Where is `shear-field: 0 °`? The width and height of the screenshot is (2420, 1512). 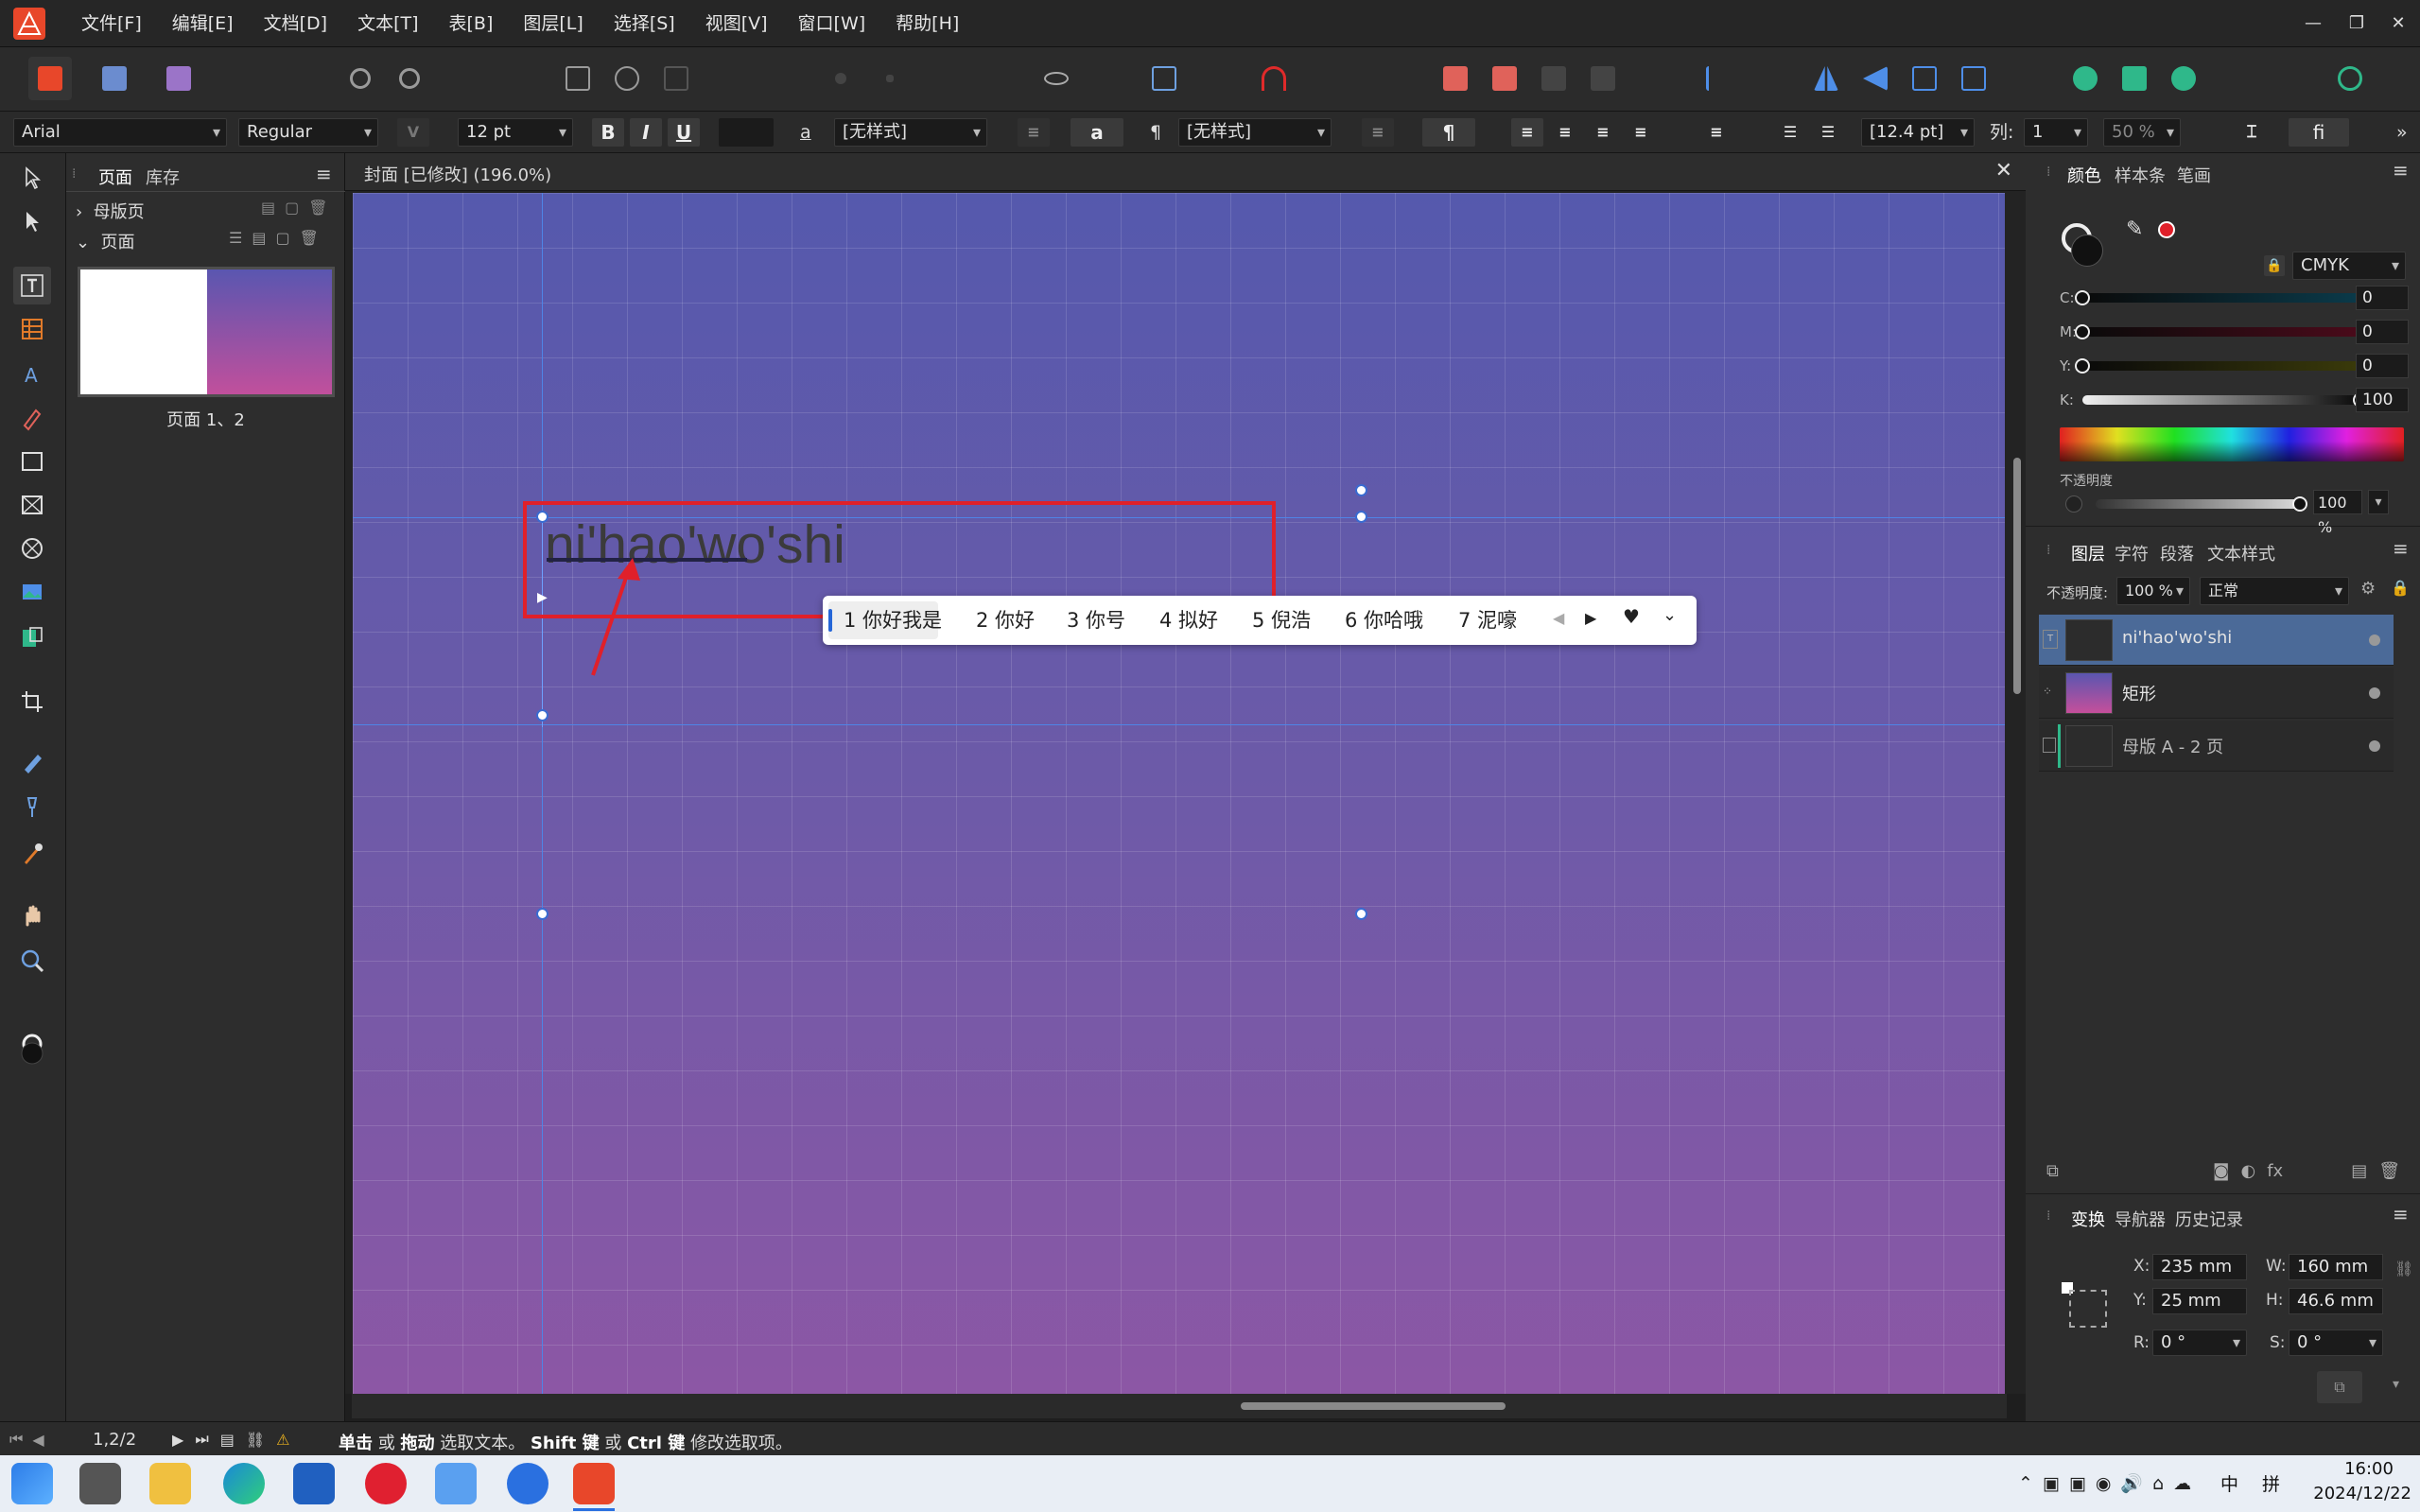 shear-field: 0 ° is located at coordinates (2336, 1343).